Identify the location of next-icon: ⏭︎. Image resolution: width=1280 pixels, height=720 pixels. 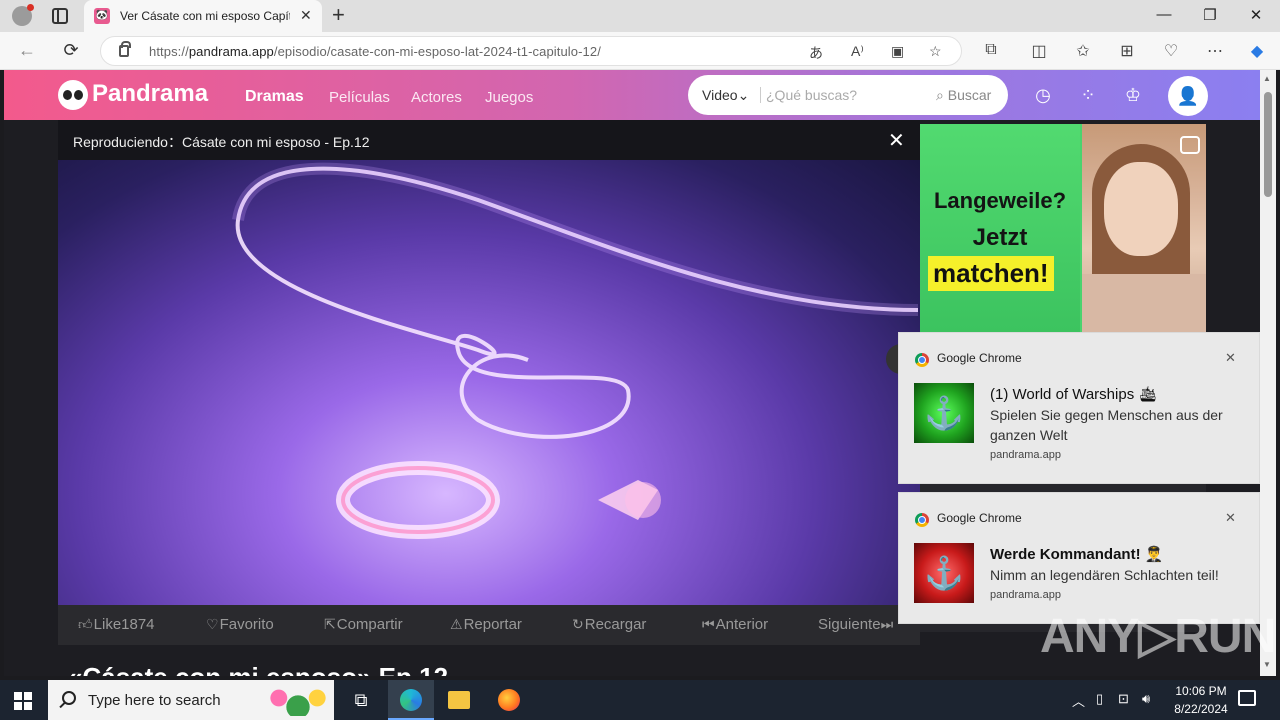
(887, 624).